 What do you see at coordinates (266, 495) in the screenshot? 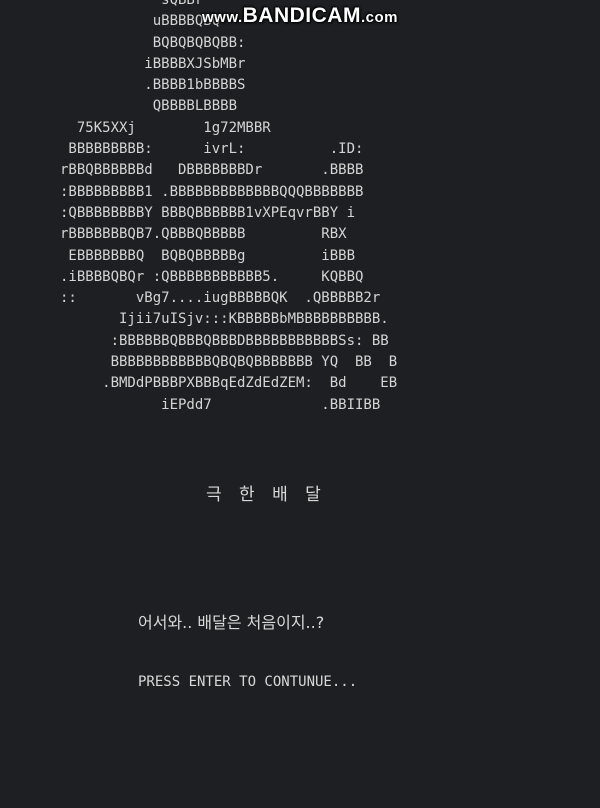
I see `game-title: 극 한 배 달` at bounding box center [266, 495].